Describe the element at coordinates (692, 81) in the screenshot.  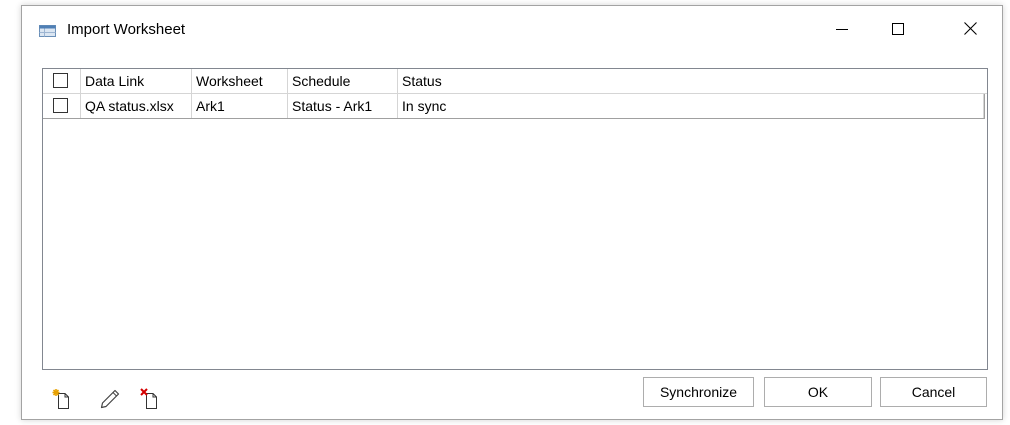
I see `column-header-status: Status` at that location.